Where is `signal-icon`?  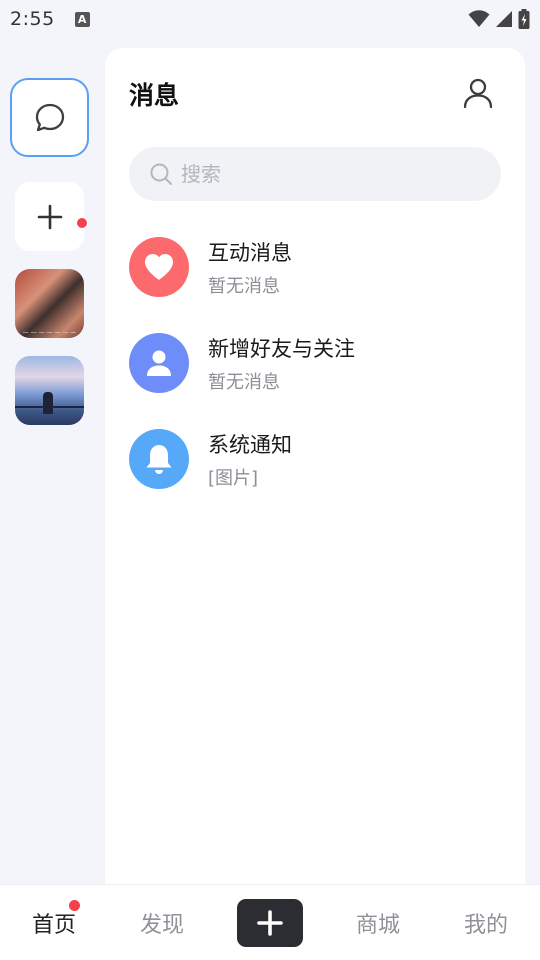
signal-icon is located at coordinates (504, 19).